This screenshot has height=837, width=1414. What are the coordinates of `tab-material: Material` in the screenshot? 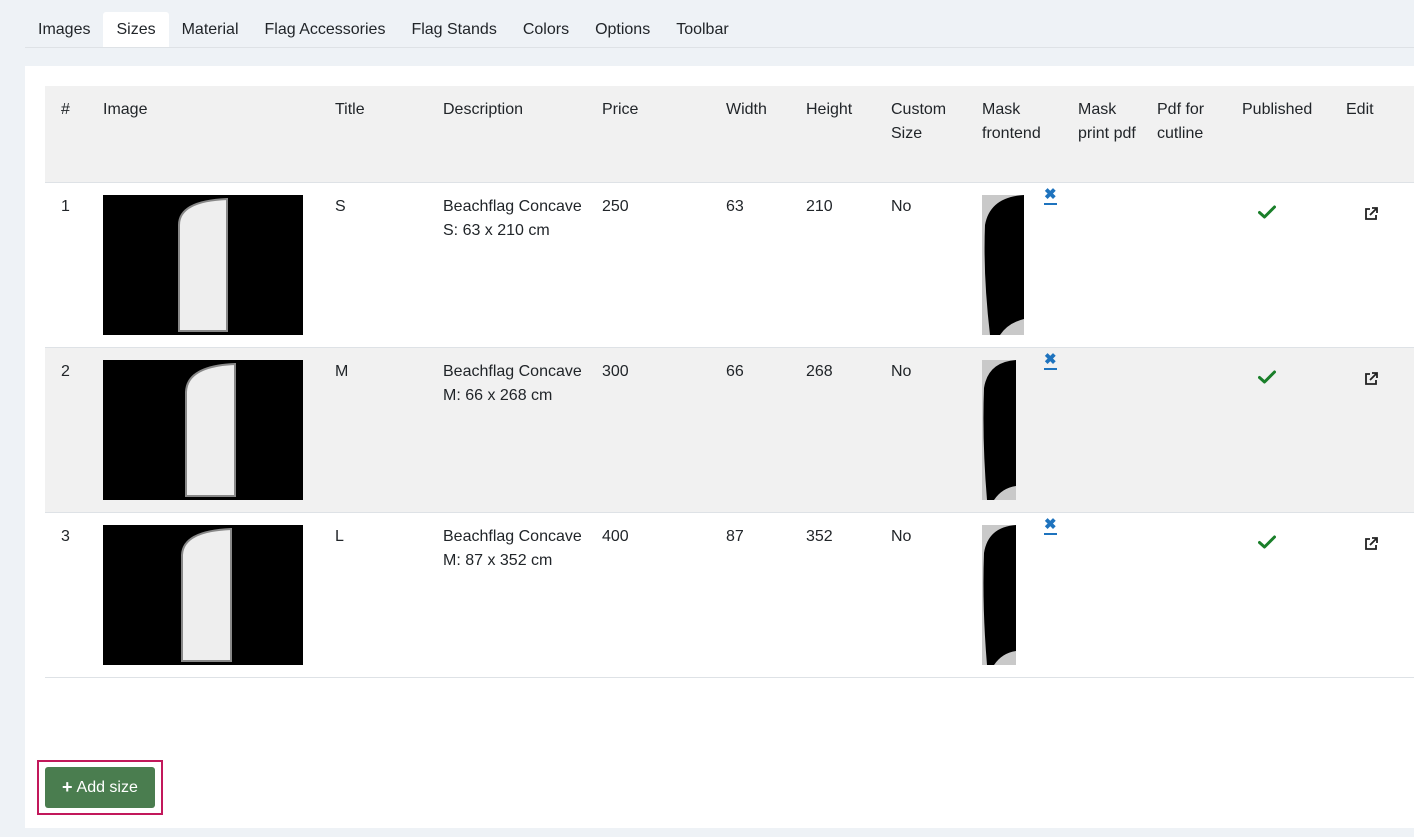 It's located at (210, 29).